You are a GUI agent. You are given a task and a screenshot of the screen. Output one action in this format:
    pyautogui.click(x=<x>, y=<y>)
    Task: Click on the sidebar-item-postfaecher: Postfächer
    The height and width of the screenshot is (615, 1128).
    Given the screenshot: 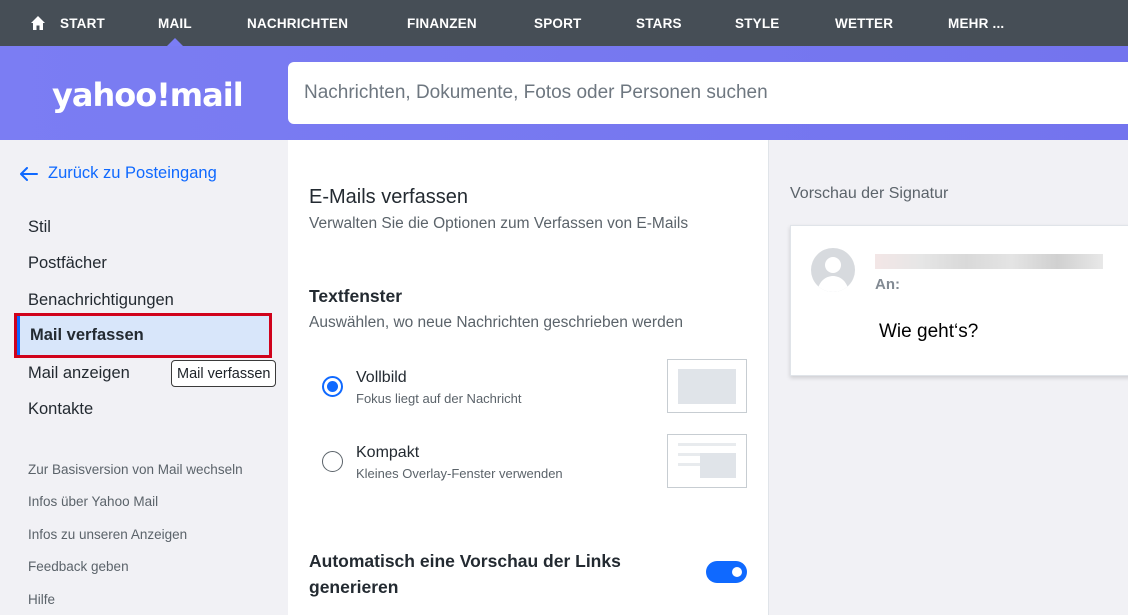 What is the action you would take?
    pyautogui.click(x=67, y=263)
    